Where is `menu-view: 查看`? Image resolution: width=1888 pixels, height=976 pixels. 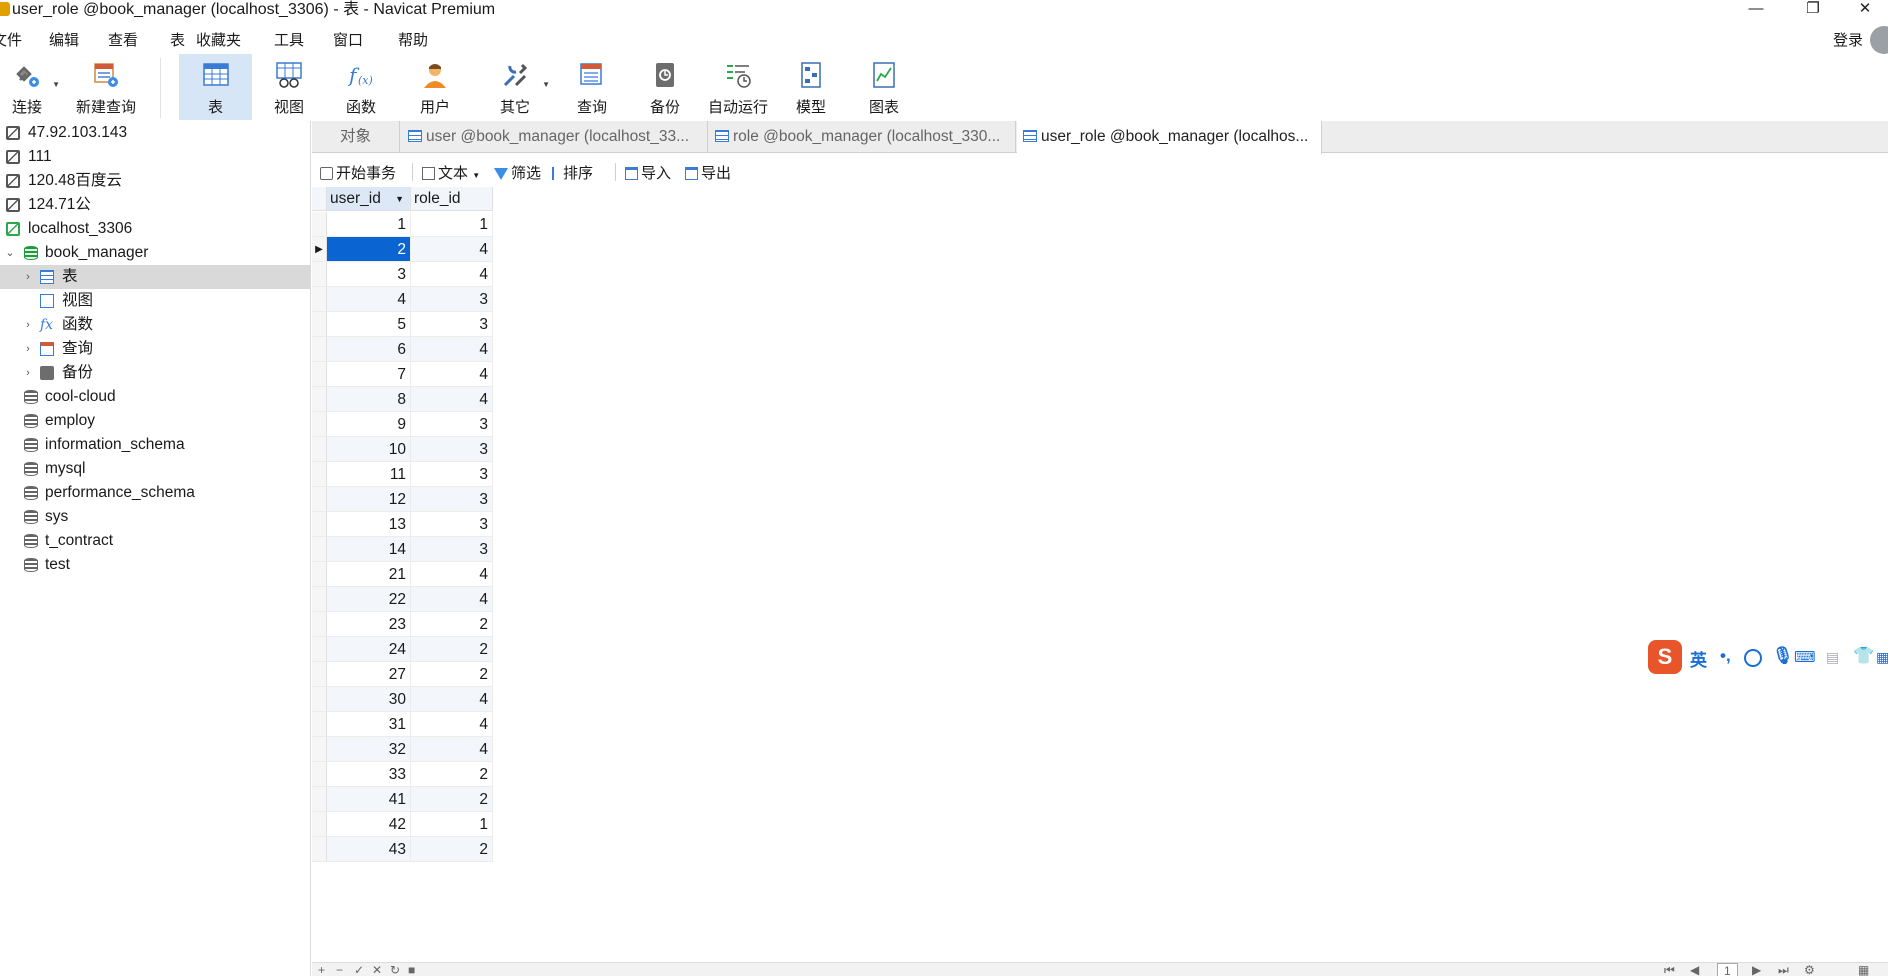
menu-view: 查看 is located at coordinates (123, 39).